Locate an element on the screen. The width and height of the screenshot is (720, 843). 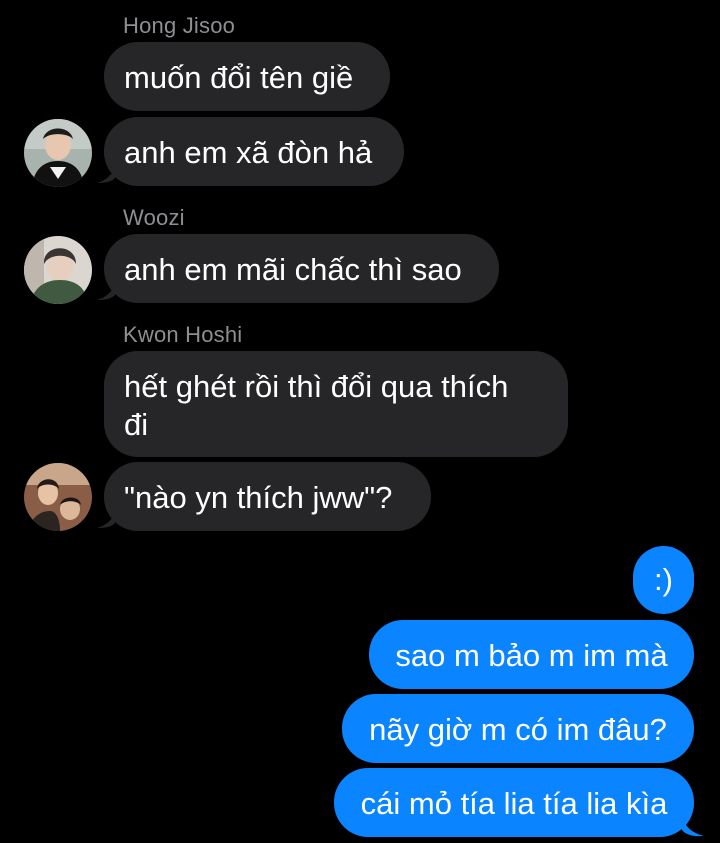
message-bubble: anh em mãi chấc thì sao is located at coordinates (301, 268).